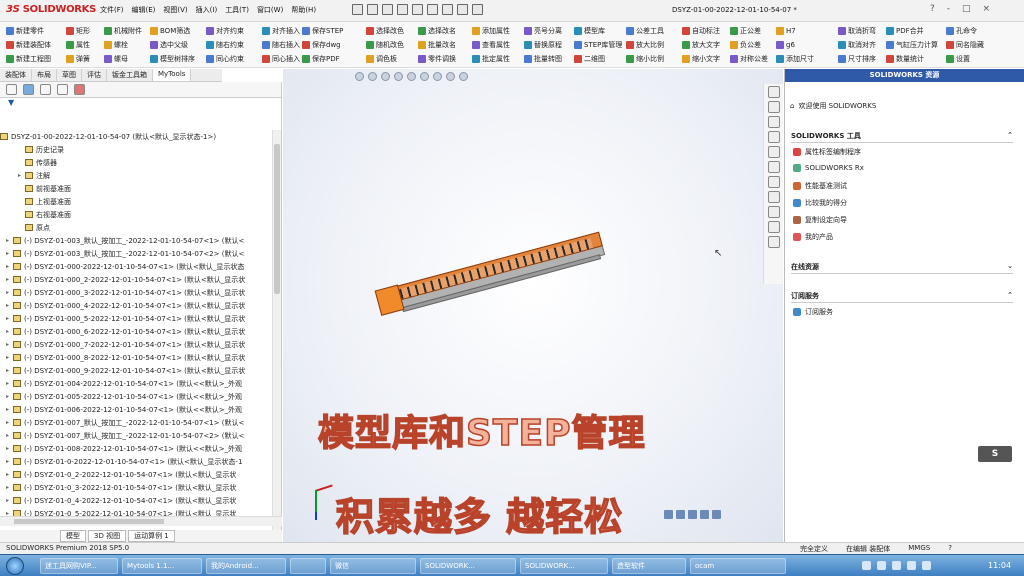 The height and width of the screenshot is (576, 1024). Describe the element at coordinates (738, 566) in the screenshot. I see `taskbar-button: ocam` at that location.